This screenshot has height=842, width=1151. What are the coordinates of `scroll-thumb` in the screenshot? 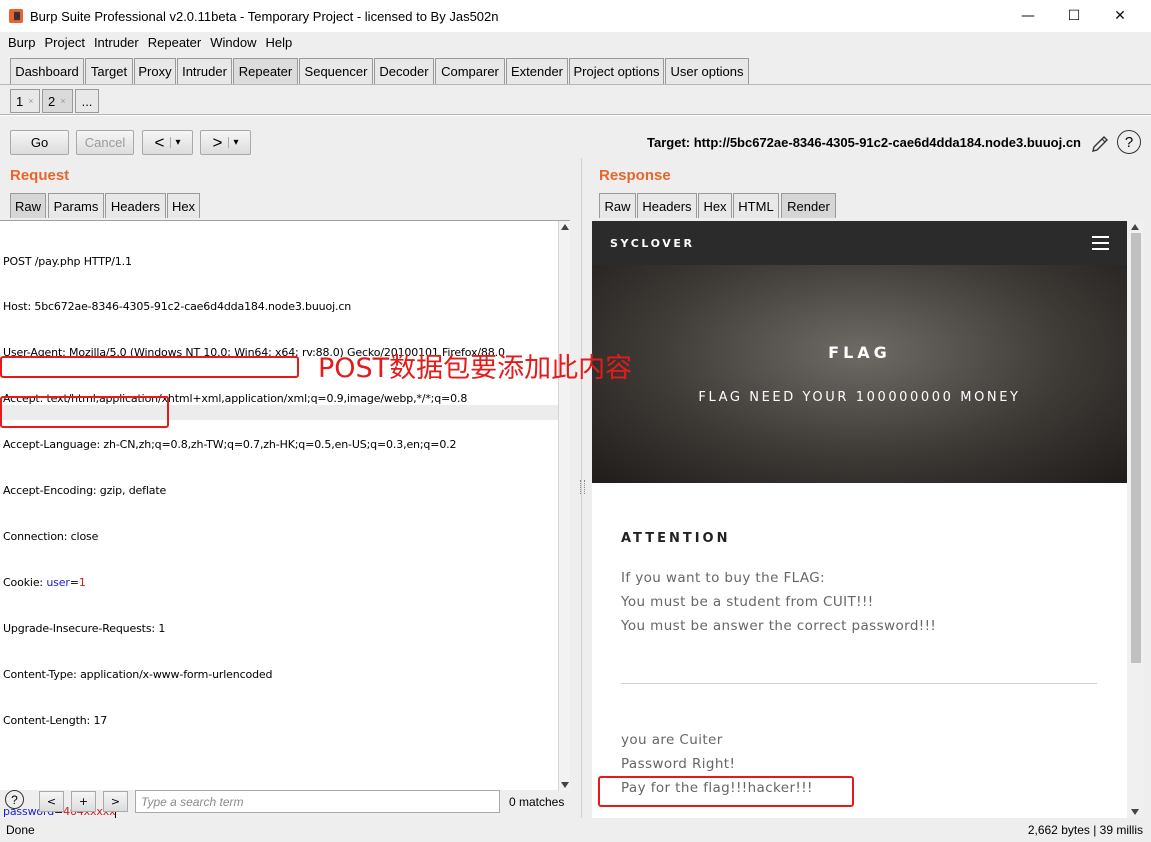 It's located at (1136, 448).